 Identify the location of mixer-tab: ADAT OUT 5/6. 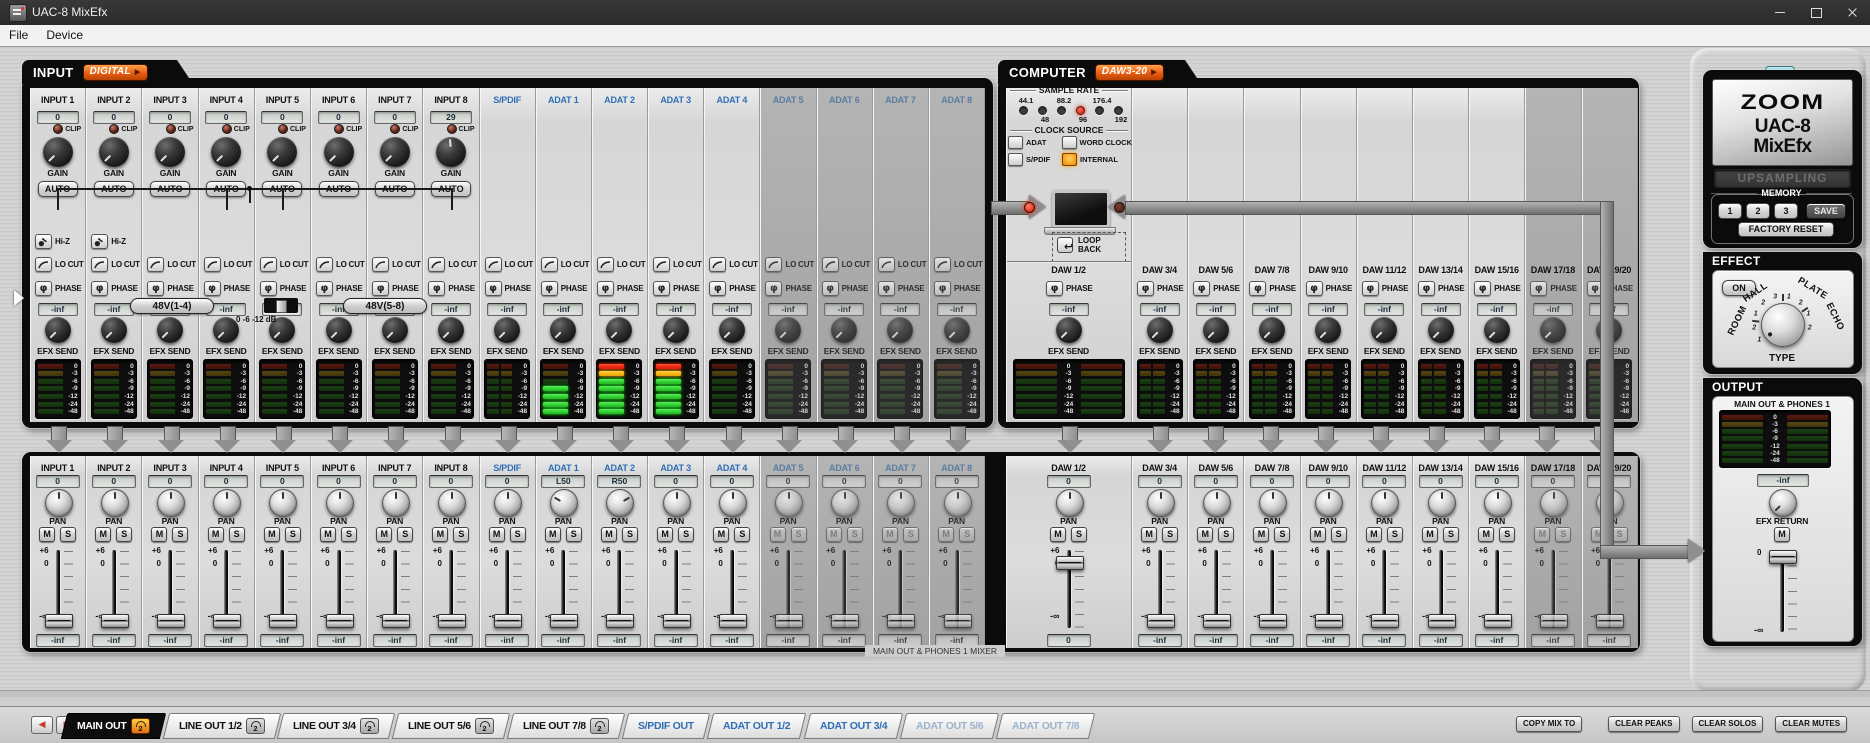
(949, 726).